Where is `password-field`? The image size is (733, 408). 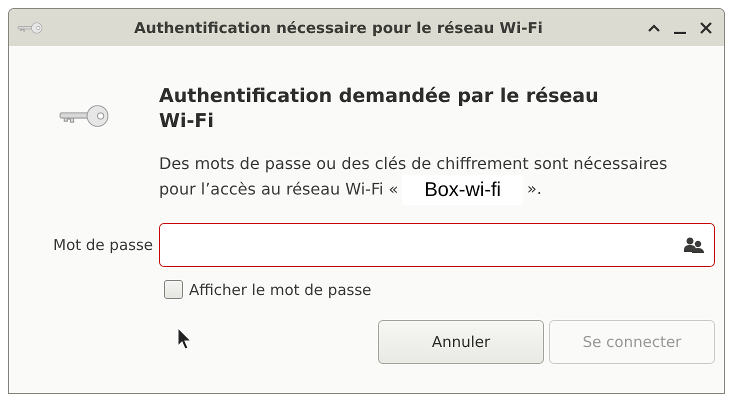 password-field is located at coordinates (437, 245).